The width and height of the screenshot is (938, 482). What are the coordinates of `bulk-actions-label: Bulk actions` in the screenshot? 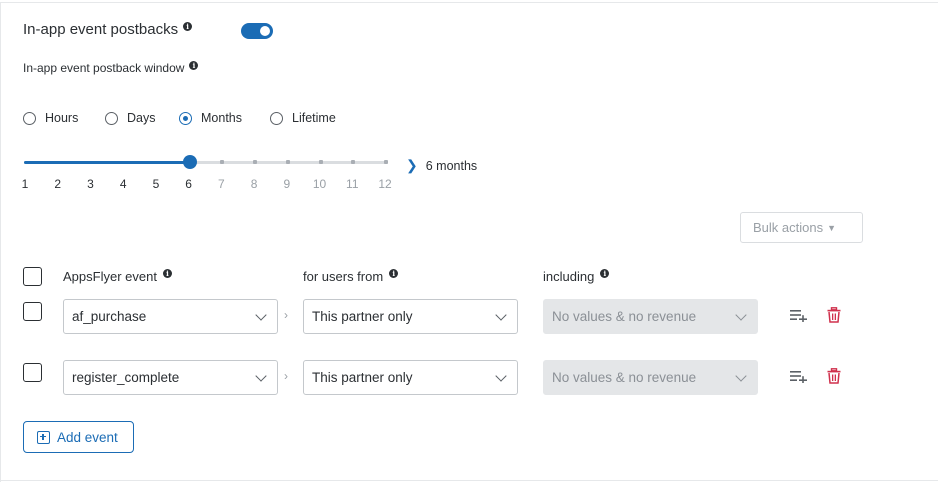 It's located at (788, 227).